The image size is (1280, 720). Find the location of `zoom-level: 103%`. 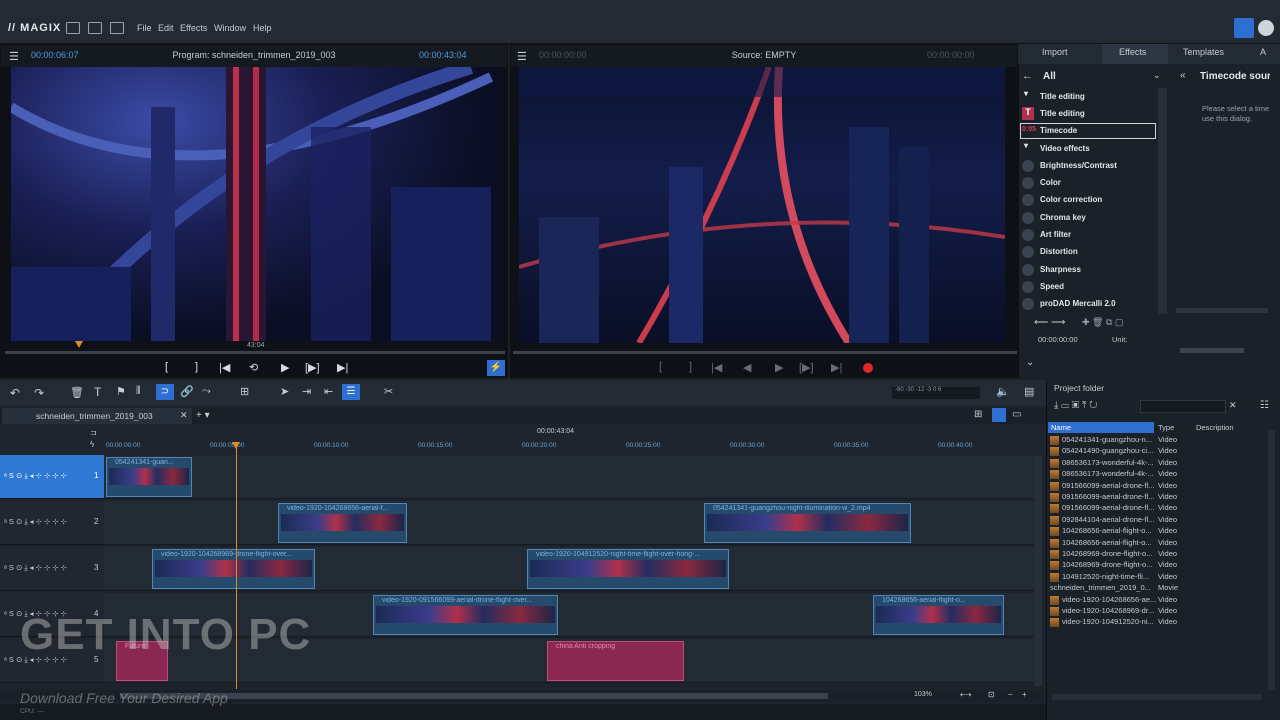

zoom-level: 103% is located at coordinates (923, 694).